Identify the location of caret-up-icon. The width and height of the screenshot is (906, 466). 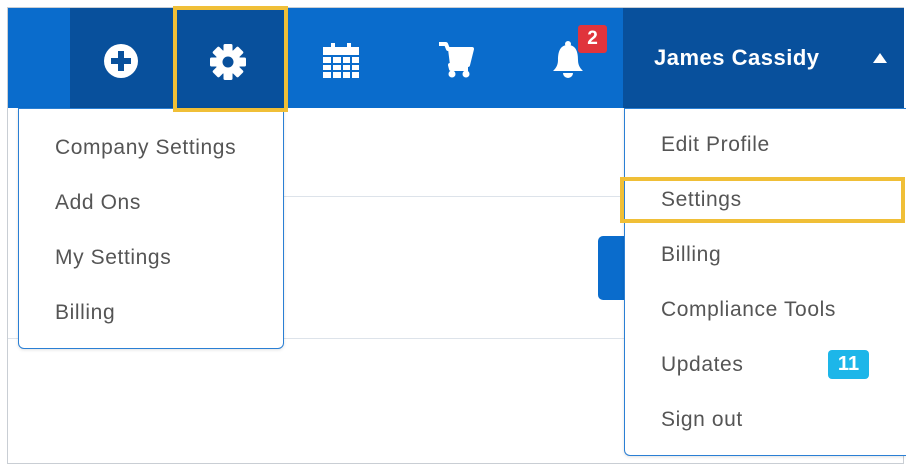
(880, 58).